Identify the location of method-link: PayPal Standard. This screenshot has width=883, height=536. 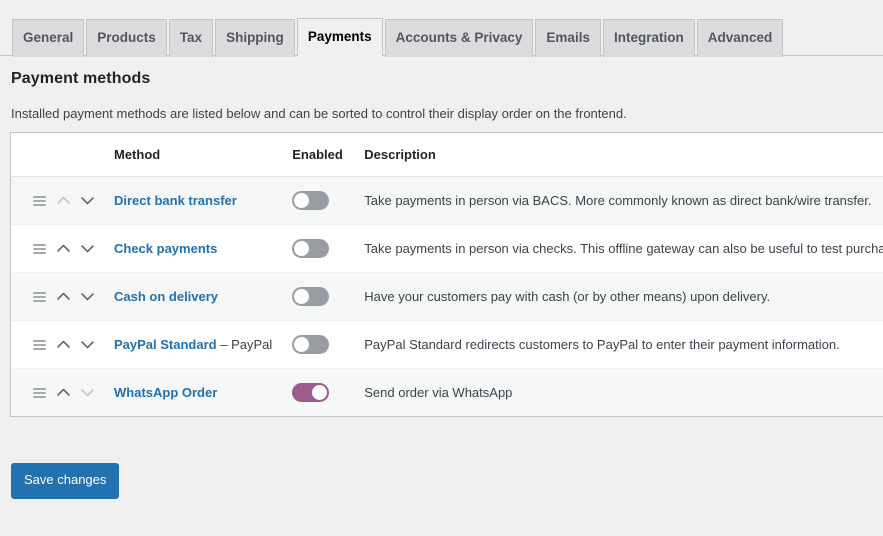
(165, 344).